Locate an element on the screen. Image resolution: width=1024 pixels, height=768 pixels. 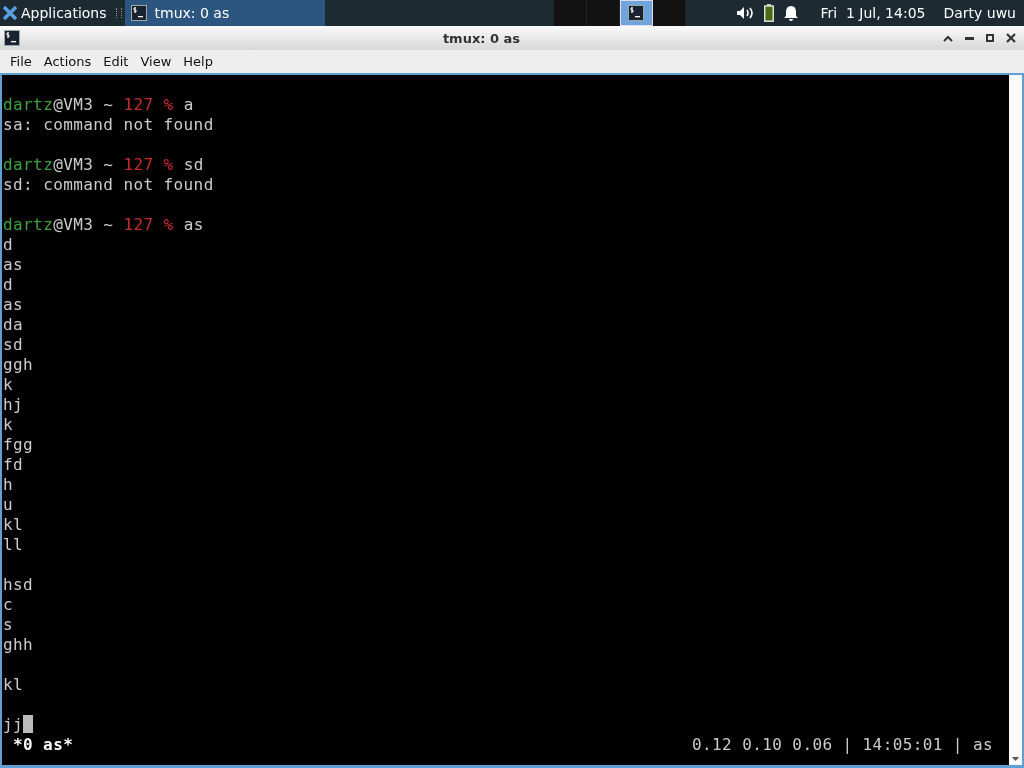
battery-icon is located at coordinates (769, 13).